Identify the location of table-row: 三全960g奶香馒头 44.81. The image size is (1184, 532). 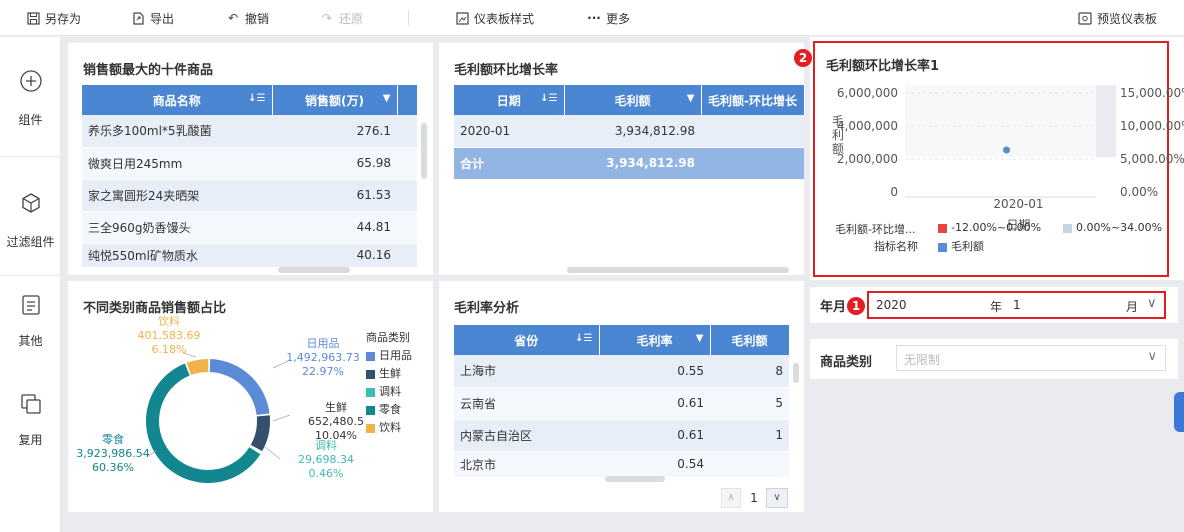
(249, 227).